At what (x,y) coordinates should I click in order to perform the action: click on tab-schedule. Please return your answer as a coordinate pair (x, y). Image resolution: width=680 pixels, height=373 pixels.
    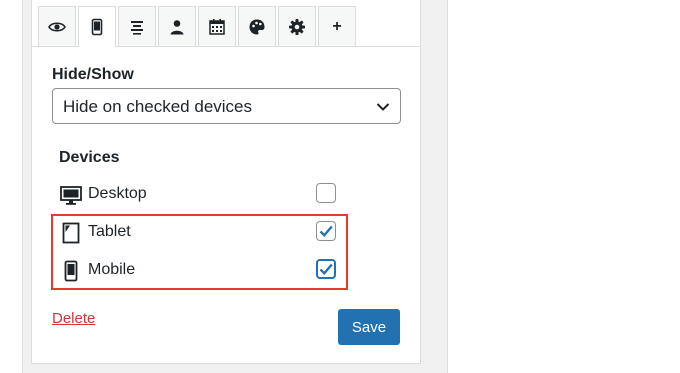
    Looking at the image, I should click on (217, 26).